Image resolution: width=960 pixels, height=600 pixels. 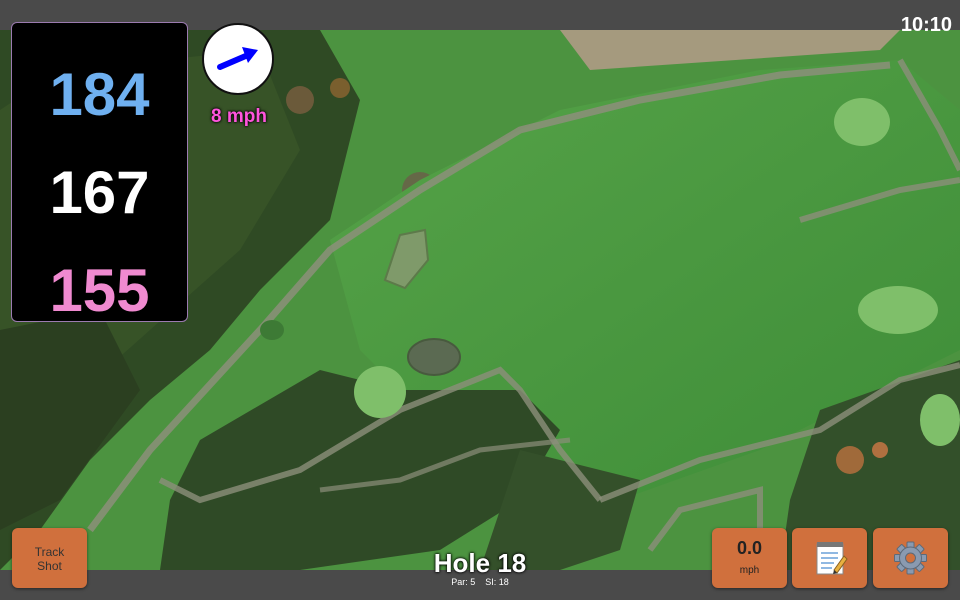 I want to click on hole-title: Hole 18, so click(x=480, y=563).